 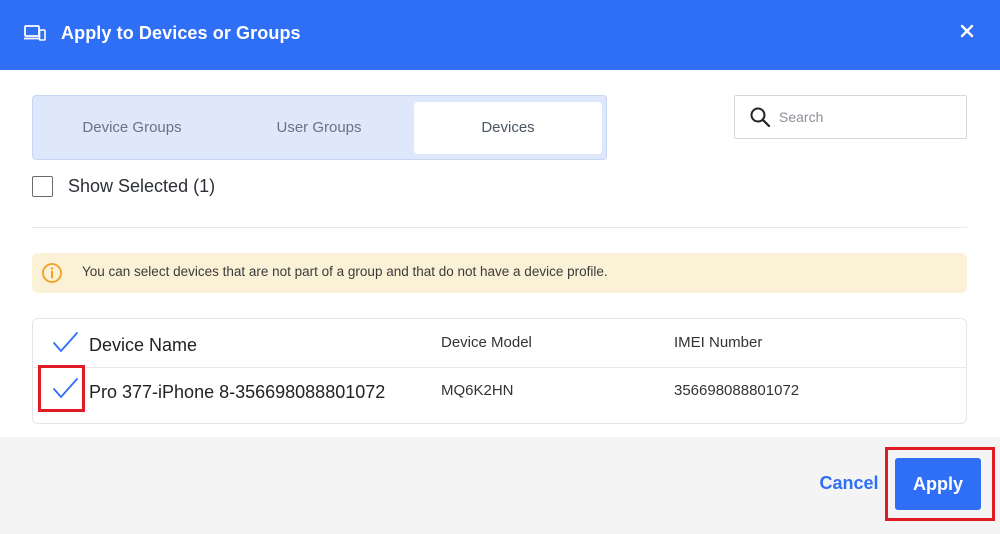 What do you see at coordinates (849, 484) in the screenshot?
I see `cancel-button: Cancel` at bounding box center [849, 484].